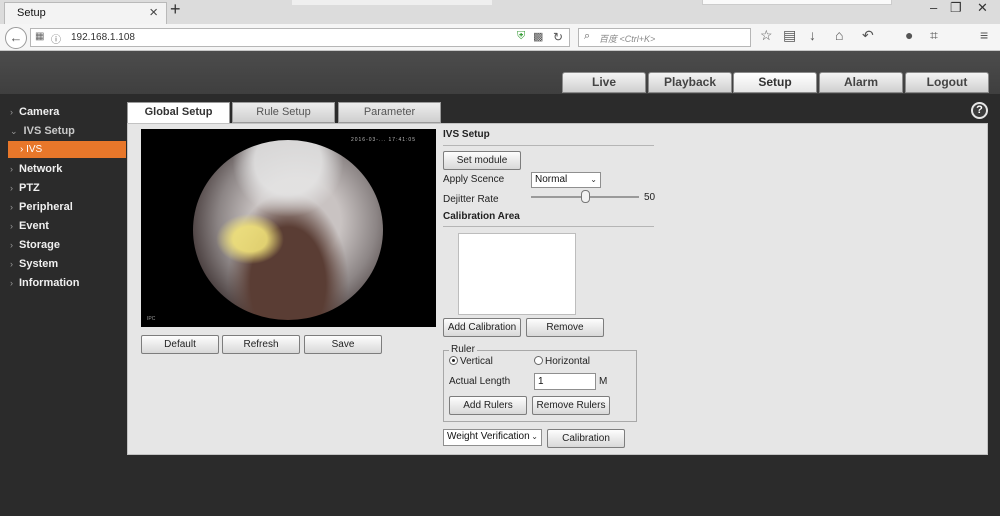 Image resolution: width=1000 pixels, height=516 pixels. I want to click on sidebar-item-camera: › Camera, so click(34, 112).